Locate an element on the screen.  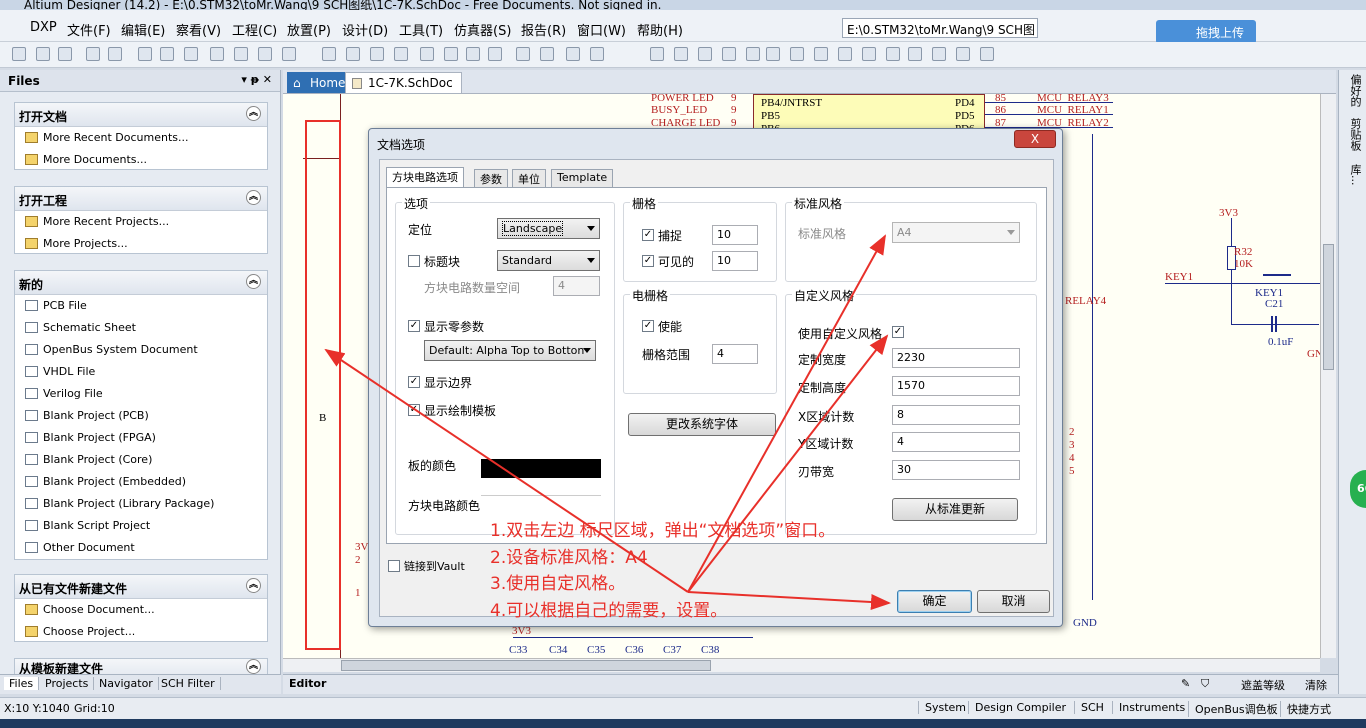
note-line: 3.使用自定风格。 is located at coordinates (558, 584).